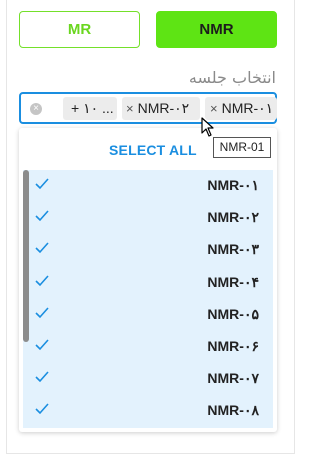  I want to click on chip-nmr-01: × NMR-۰۱, so click(241, 108).